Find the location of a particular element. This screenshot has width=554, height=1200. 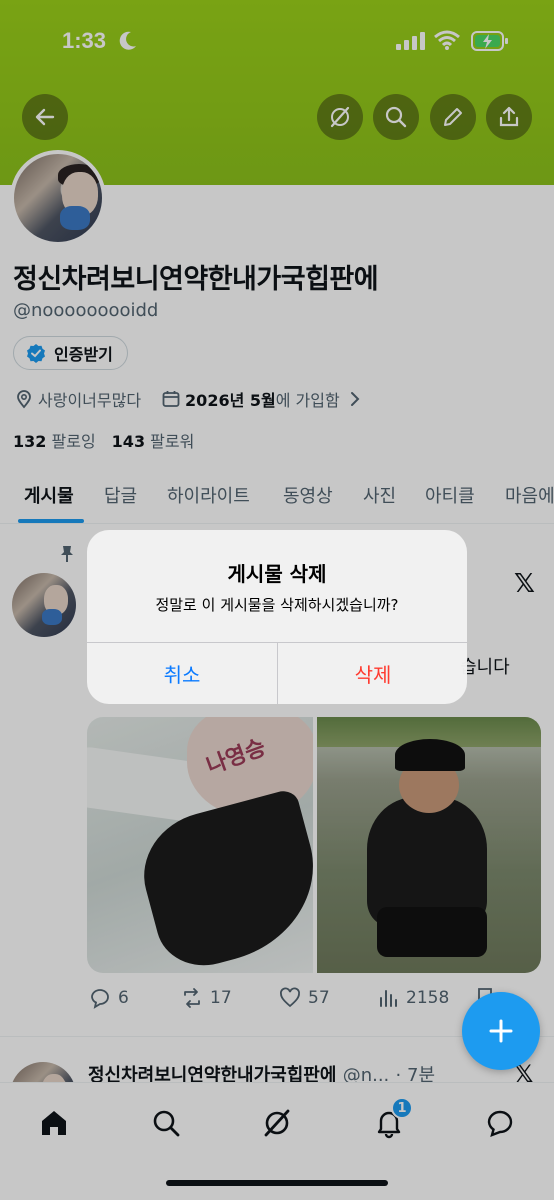

compose-button is located at coordinates (501, 1031).